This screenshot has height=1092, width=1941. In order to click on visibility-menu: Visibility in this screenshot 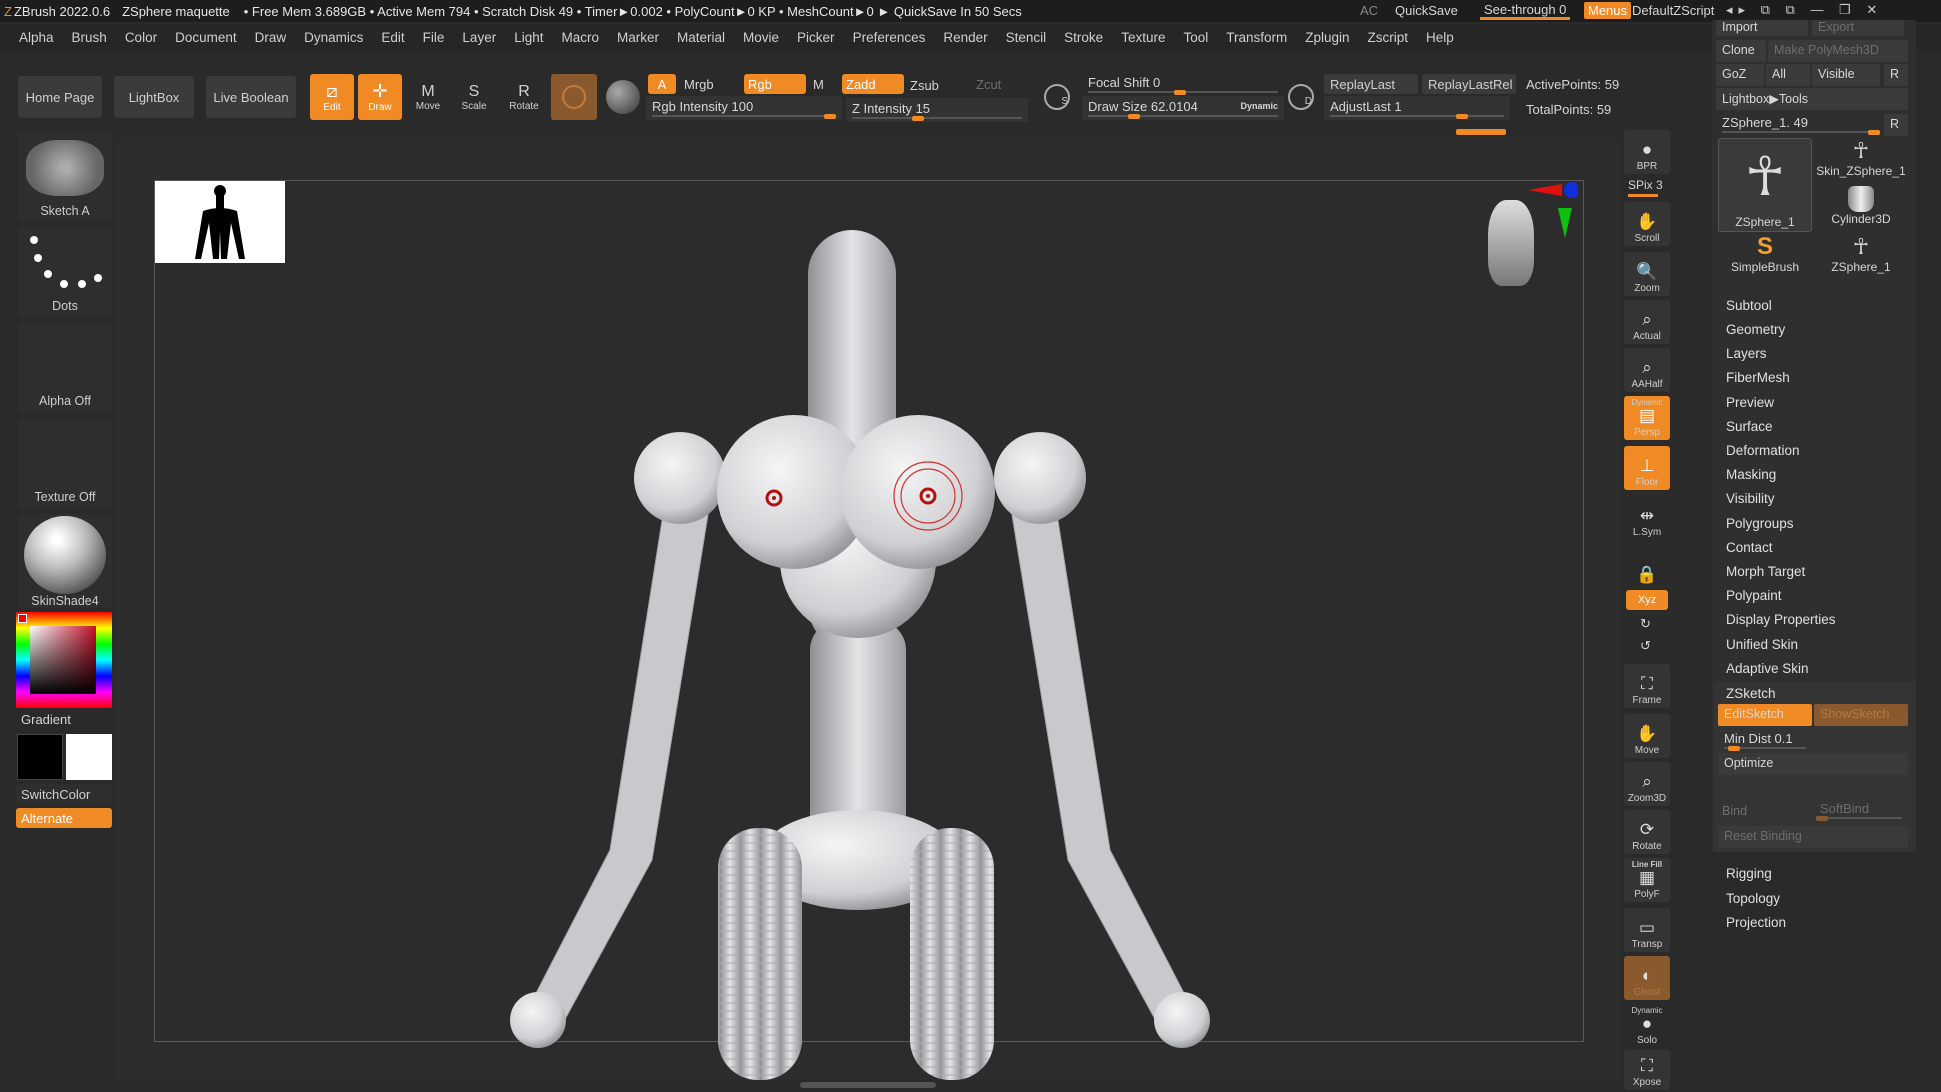, I will do `click(1750, 498)`.